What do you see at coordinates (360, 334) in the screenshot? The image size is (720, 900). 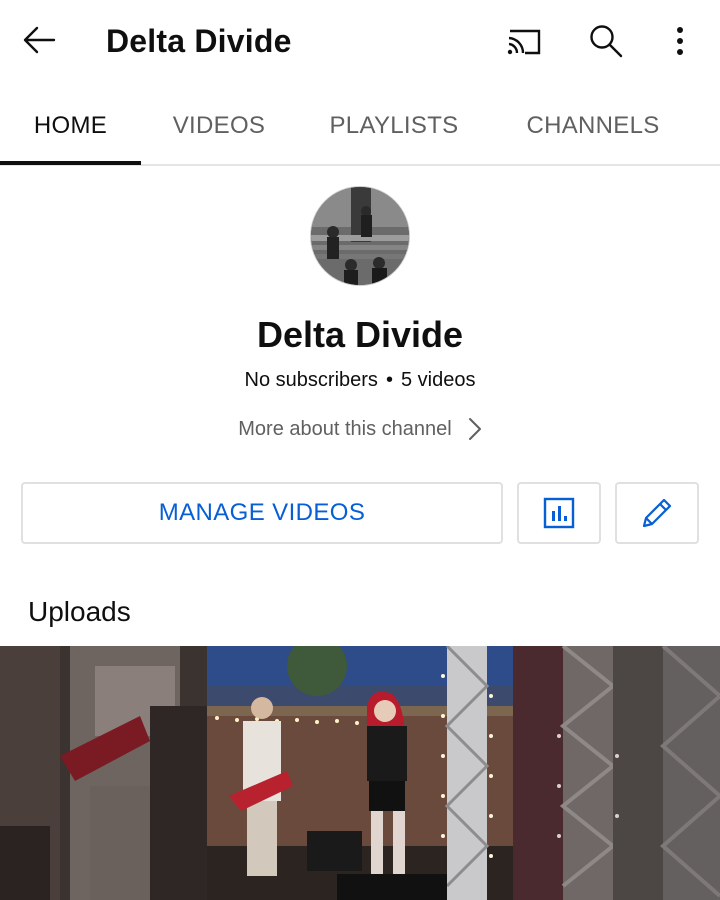 I see `channel-name: Delta Divide` at bounding box center [360, 334].